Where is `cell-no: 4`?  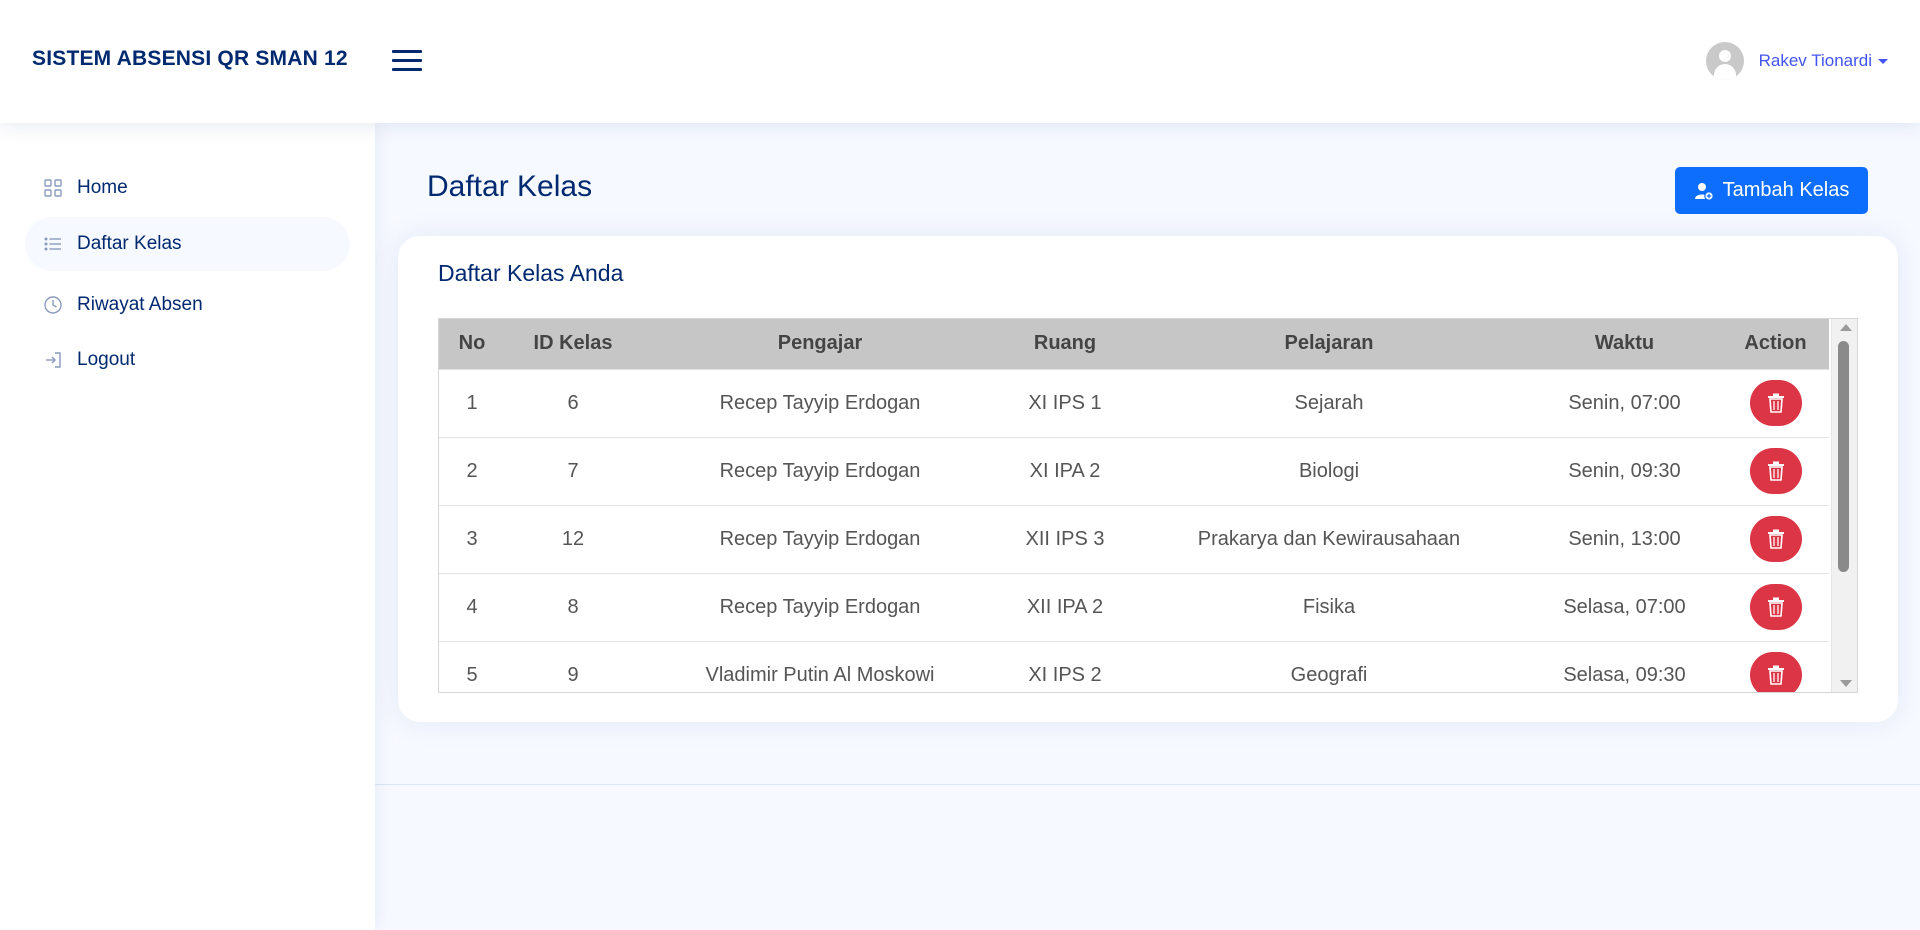 cell-no: 4 is located at coordinates (472, 606).